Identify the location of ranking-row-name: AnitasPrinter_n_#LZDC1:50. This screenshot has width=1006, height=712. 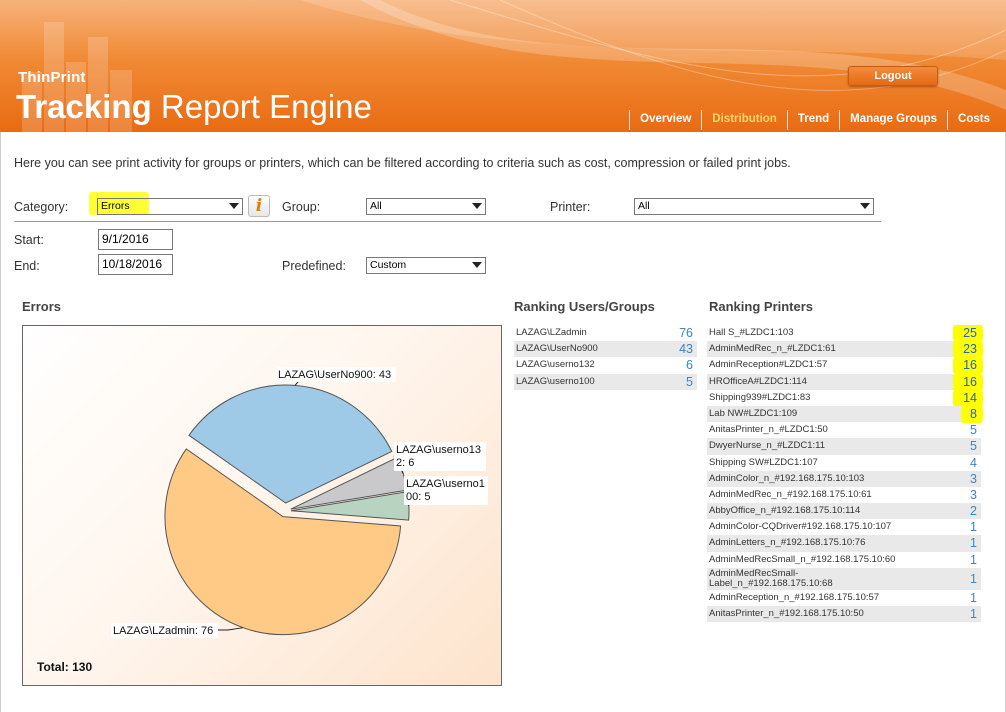
(768, 430).